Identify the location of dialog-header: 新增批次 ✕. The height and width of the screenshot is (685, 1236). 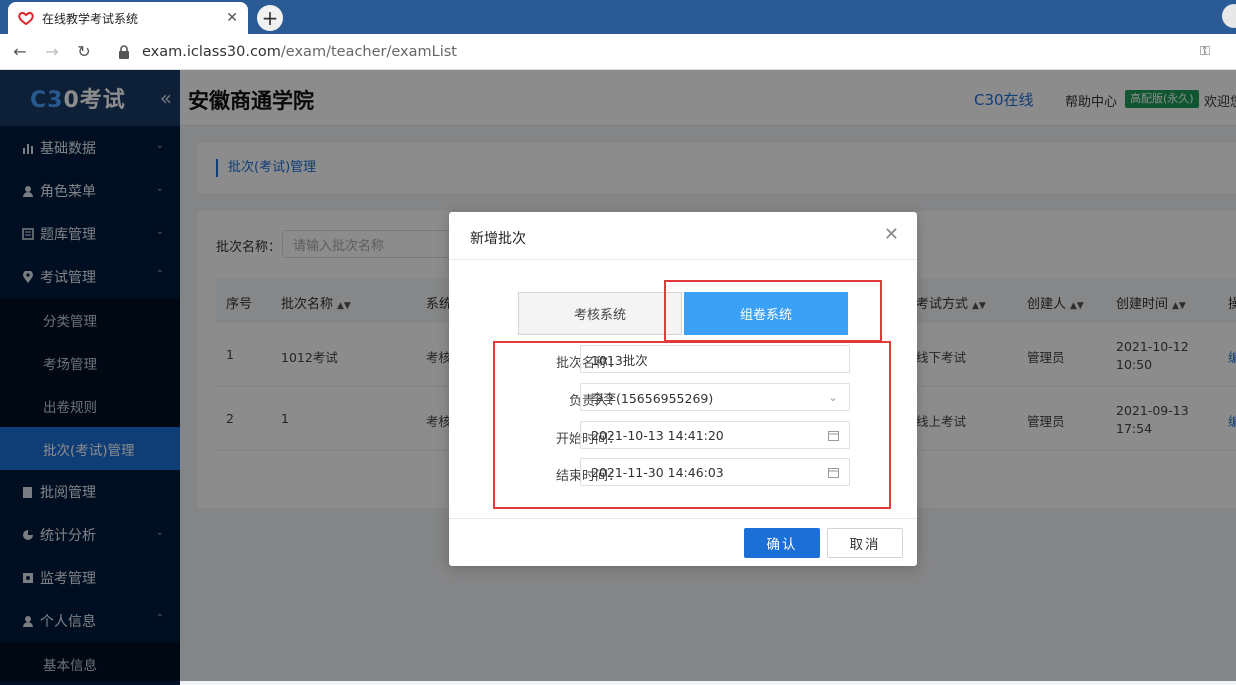
(683, 236).